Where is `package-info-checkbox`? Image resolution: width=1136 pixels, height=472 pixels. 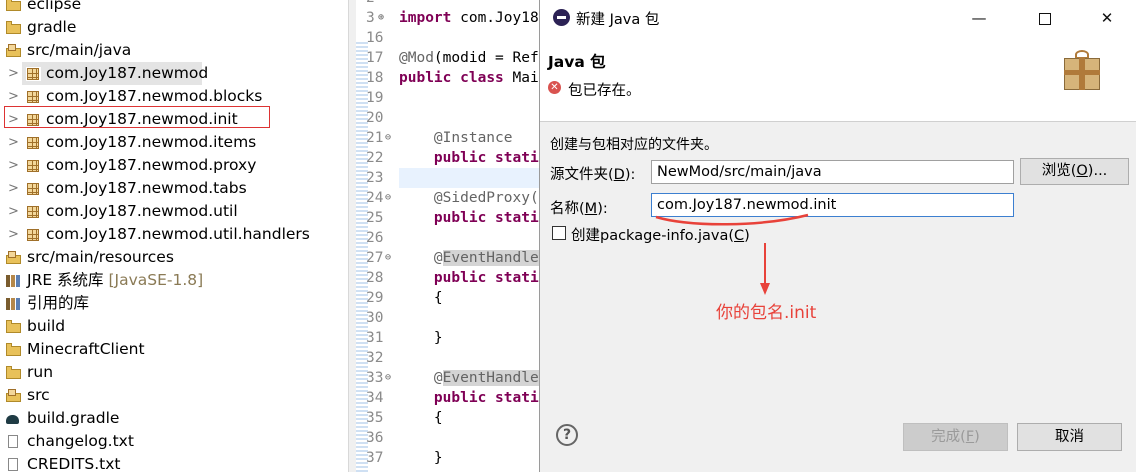
package-info-checkbox is located at coordinates (559, 233).